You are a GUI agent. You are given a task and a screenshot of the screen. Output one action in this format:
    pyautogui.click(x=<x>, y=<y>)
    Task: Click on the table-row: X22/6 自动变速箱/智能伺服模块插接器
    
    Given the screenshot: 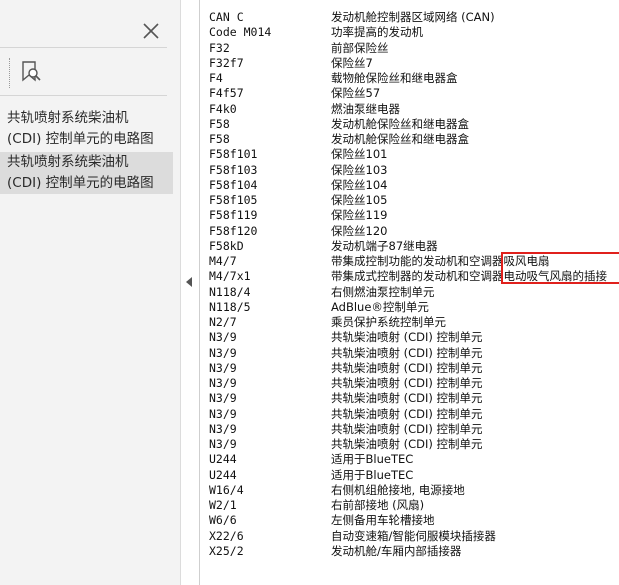 What is the action you would take?
    pyautogui.click(x=409, y=536)
    